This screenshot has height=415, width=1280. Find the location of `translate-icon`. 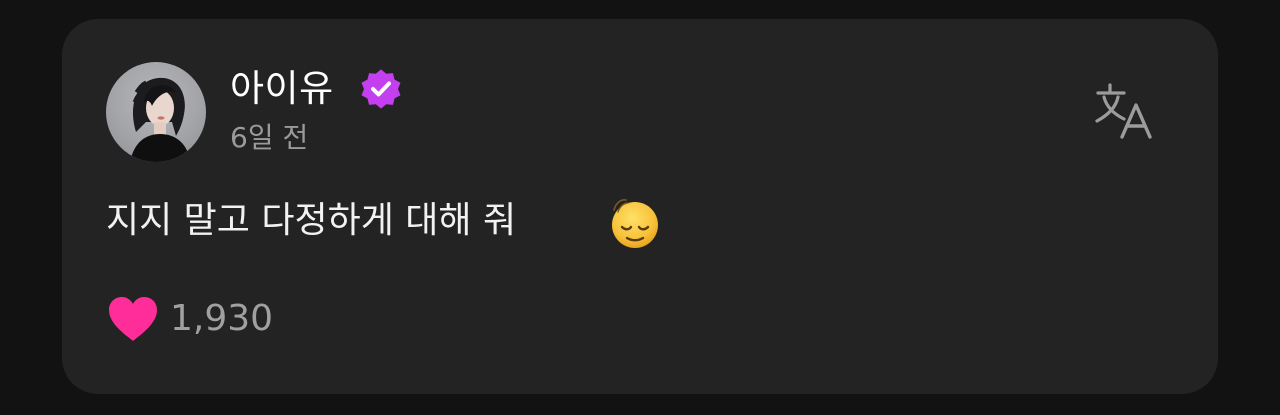

translate-icon is located at coordinates (1126, 111).